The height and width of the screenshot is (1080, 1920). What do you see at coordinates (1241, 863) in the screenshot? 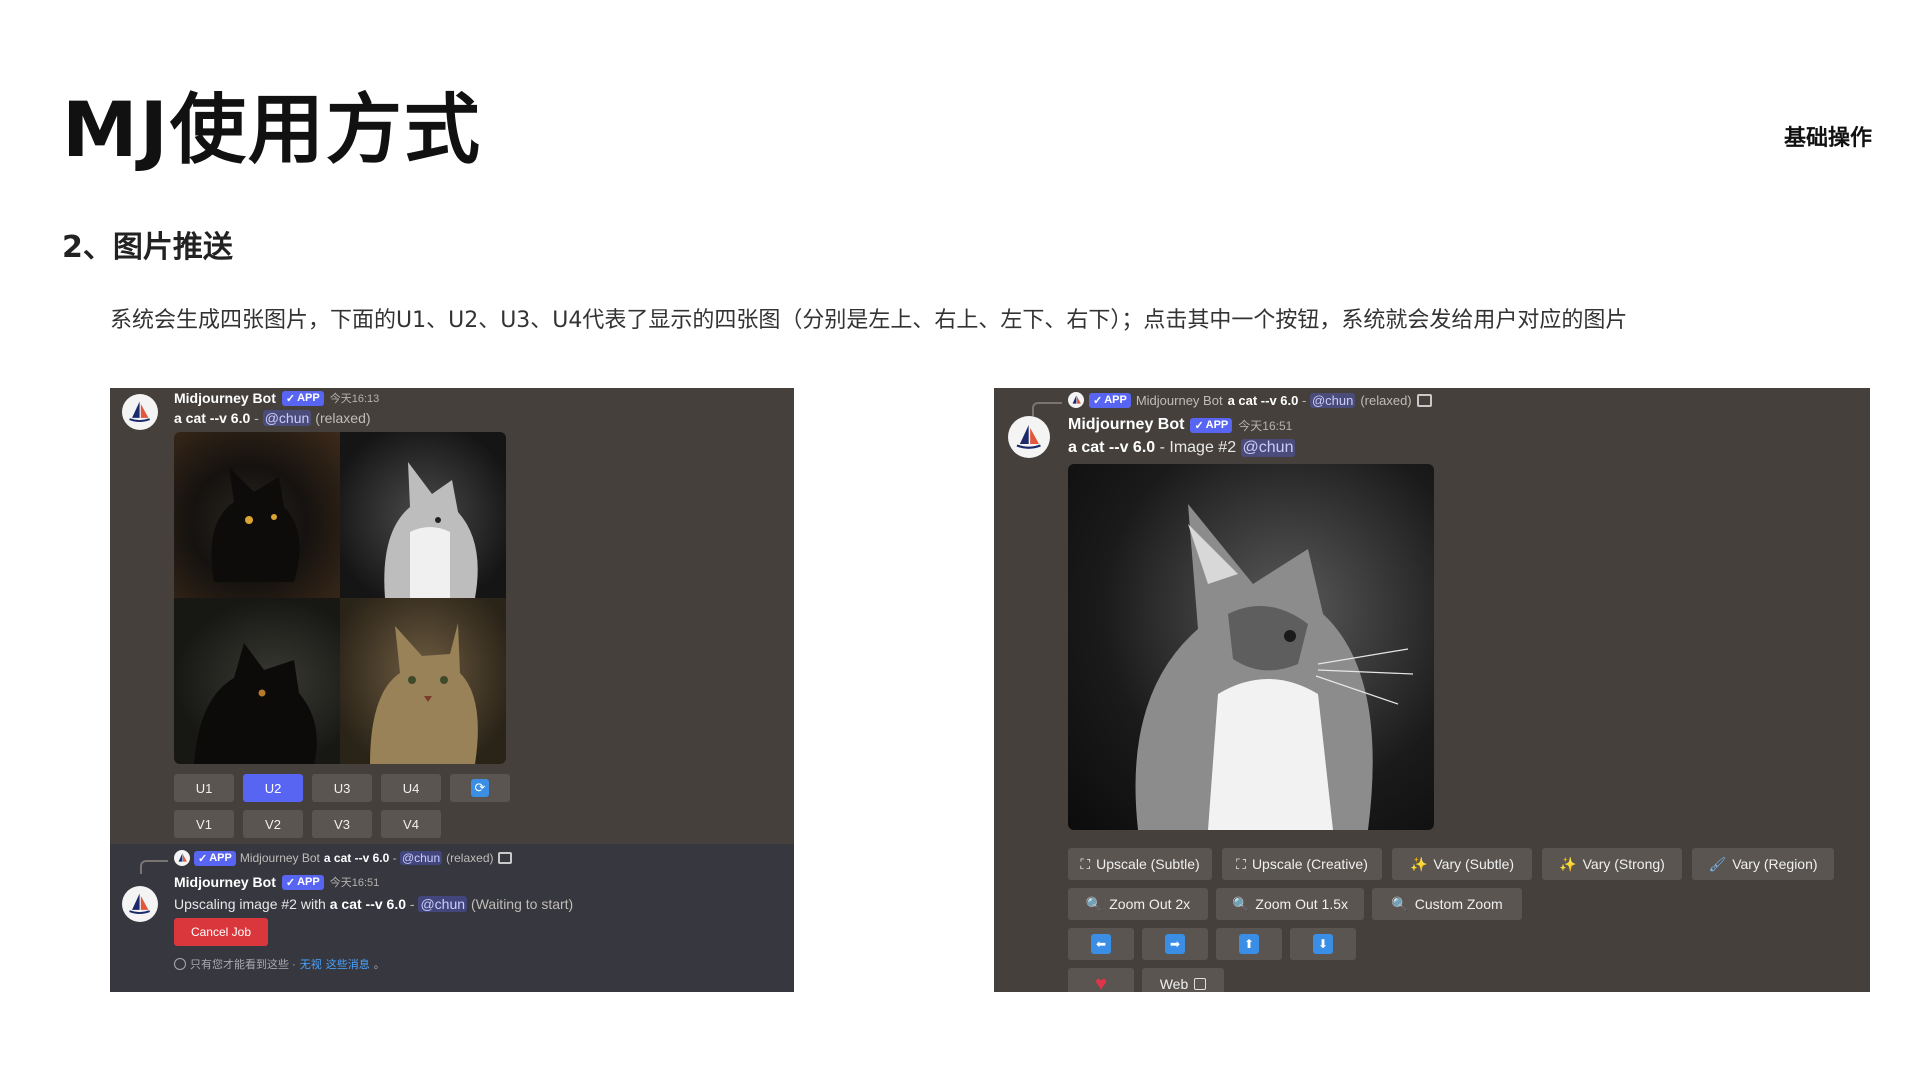
I see `expand-icon: ⛶` at bounding box center [1241, 863].